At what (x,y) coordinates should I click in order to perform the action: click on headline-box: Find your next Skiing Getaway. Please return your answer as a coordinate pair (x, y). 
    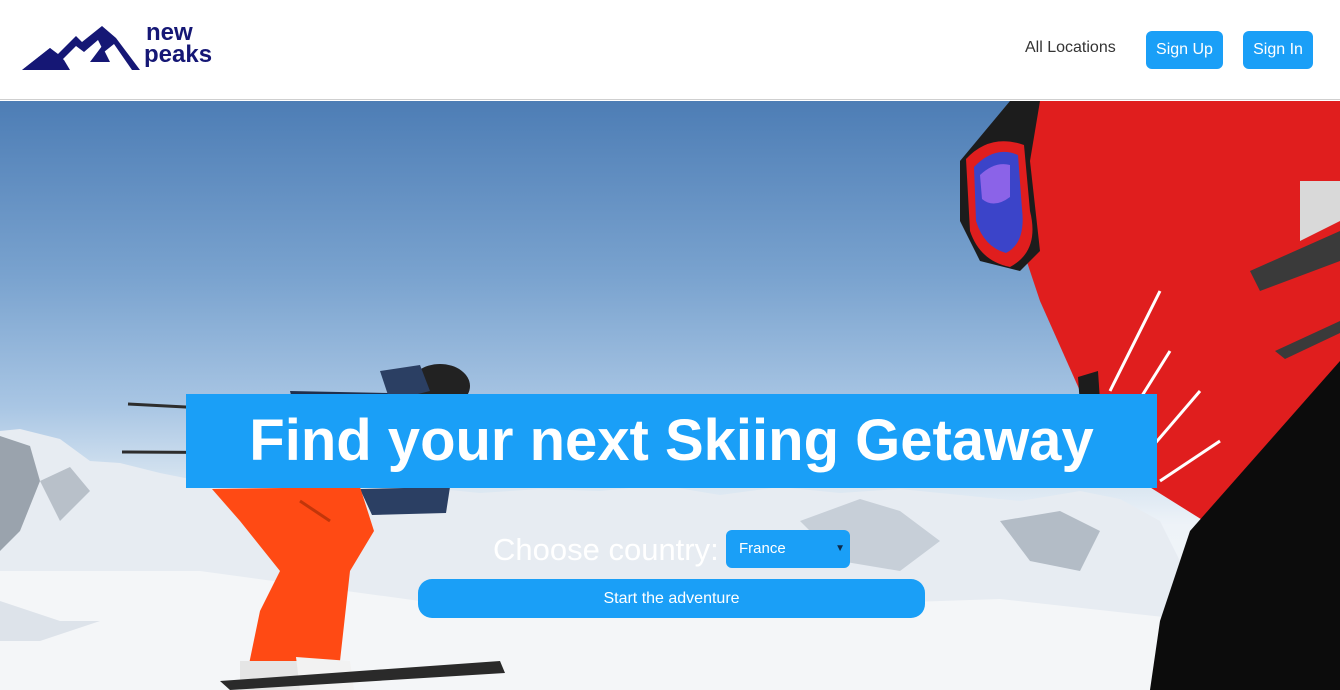
    Looking at the image, I should click on (671, 441).